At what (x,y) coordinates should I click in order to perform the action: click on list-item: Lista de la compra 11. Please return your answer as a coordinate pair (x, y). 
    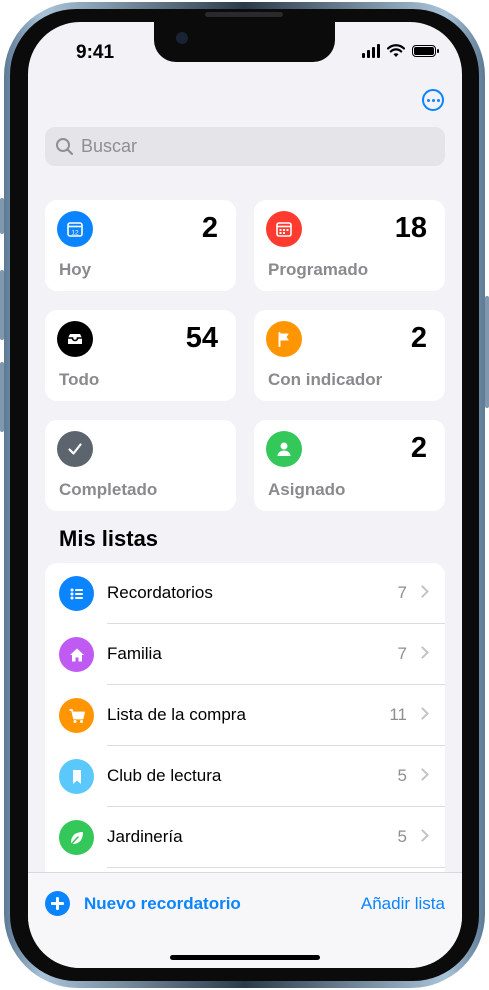
    Looking at the image, I should click on (245, 715).